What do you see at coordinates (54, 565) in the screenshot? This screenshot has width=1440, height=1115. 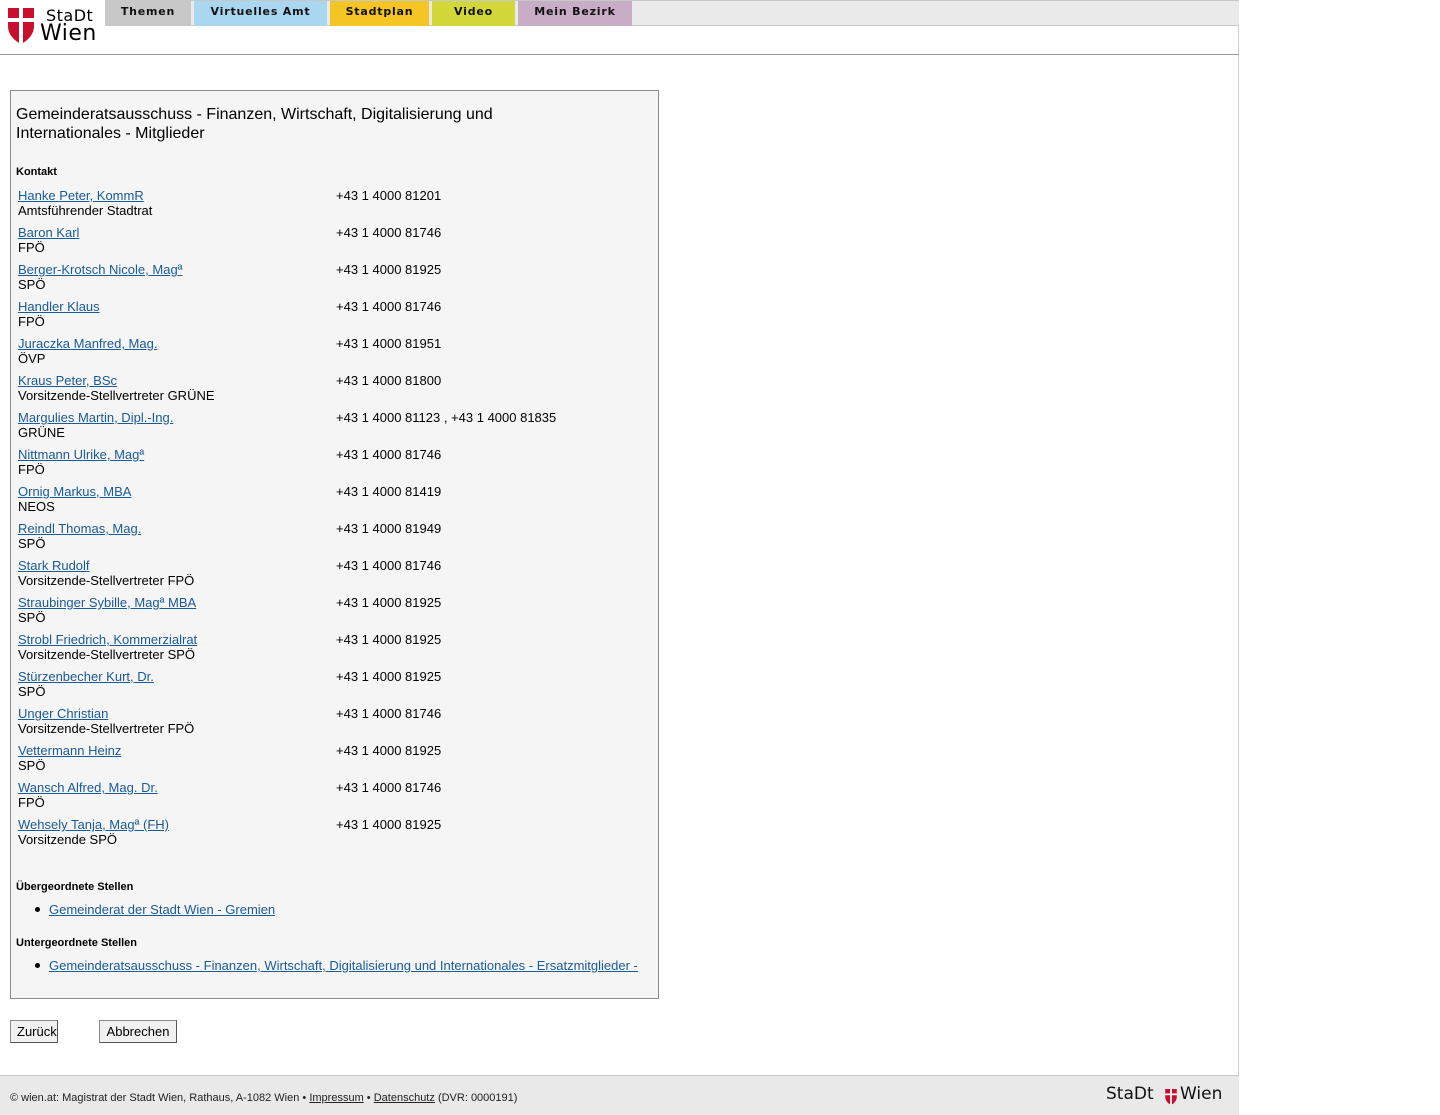 I see `member-name-link: Stark Rudolf` at bounding box center [54, 565].